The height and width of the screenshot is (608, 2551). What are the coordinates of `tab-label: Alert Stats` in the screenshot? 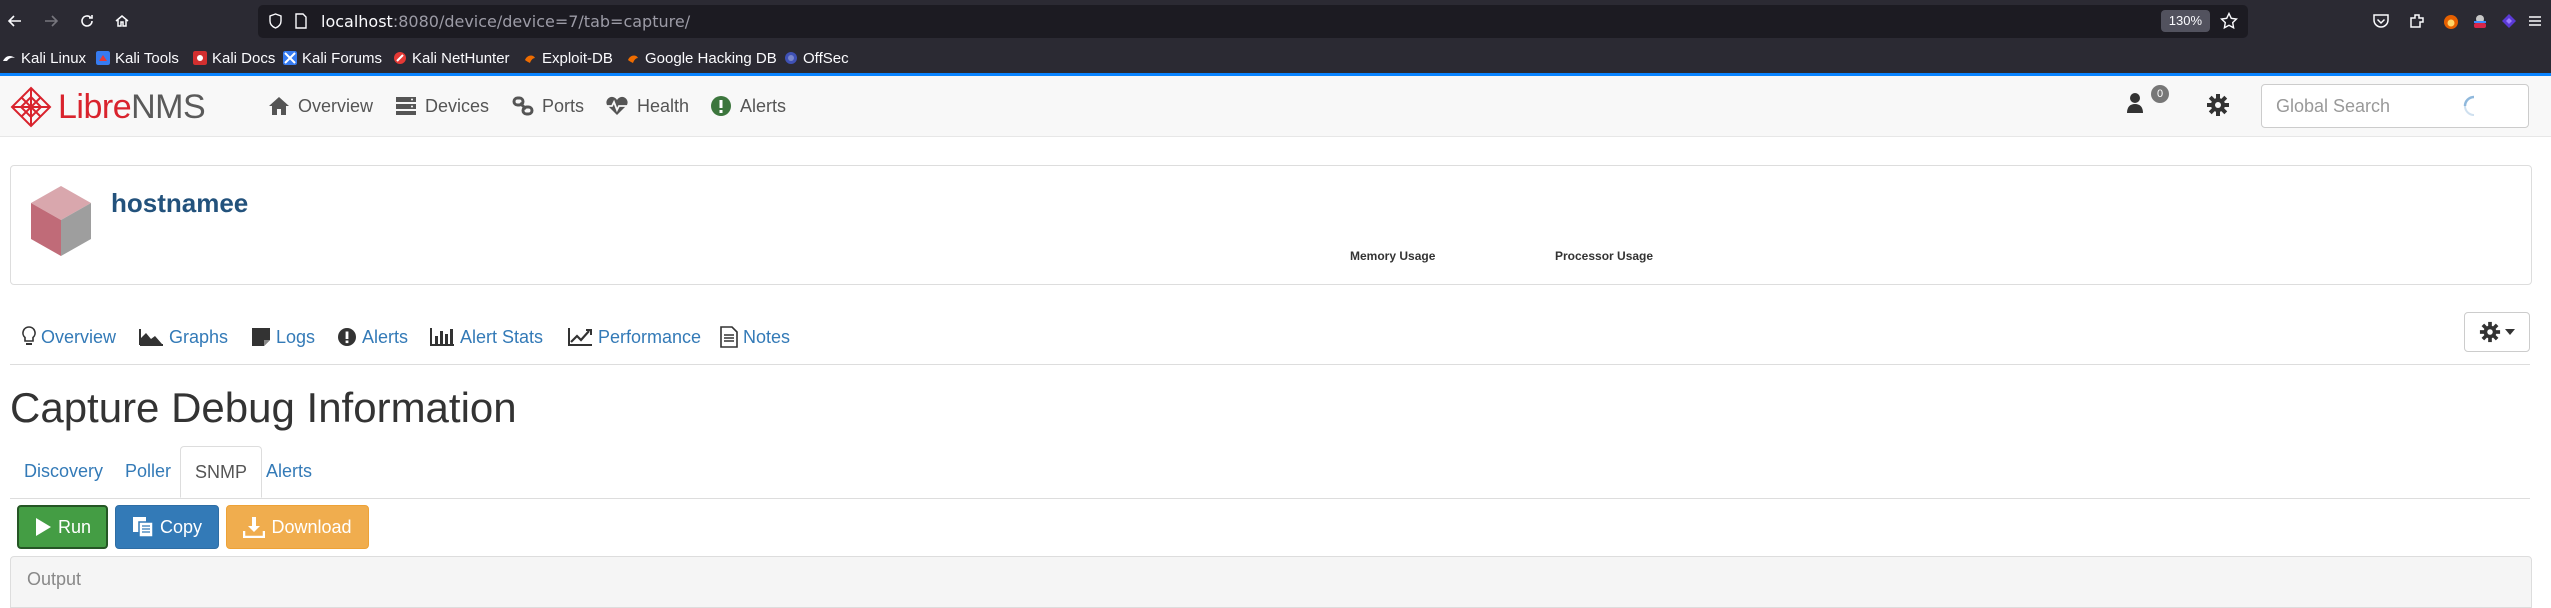 It's located at (502, 336).